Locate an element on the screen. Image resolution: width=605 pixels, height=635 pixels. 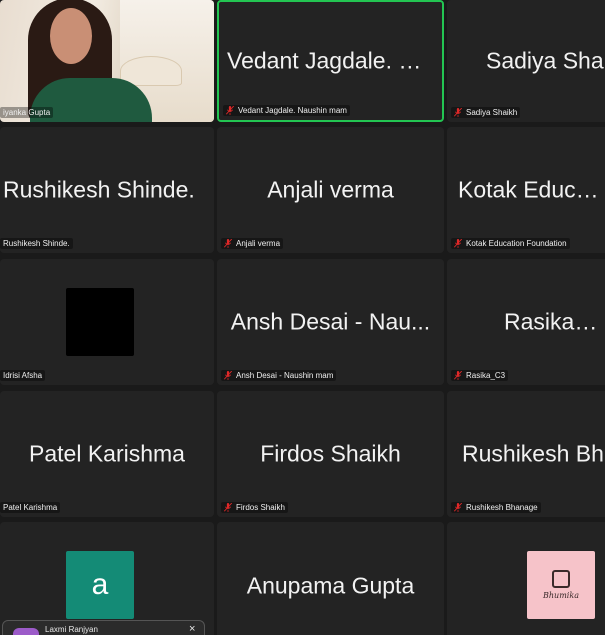
participant-name-label: Idrisi Afsha is located at coordinates (23, 375).